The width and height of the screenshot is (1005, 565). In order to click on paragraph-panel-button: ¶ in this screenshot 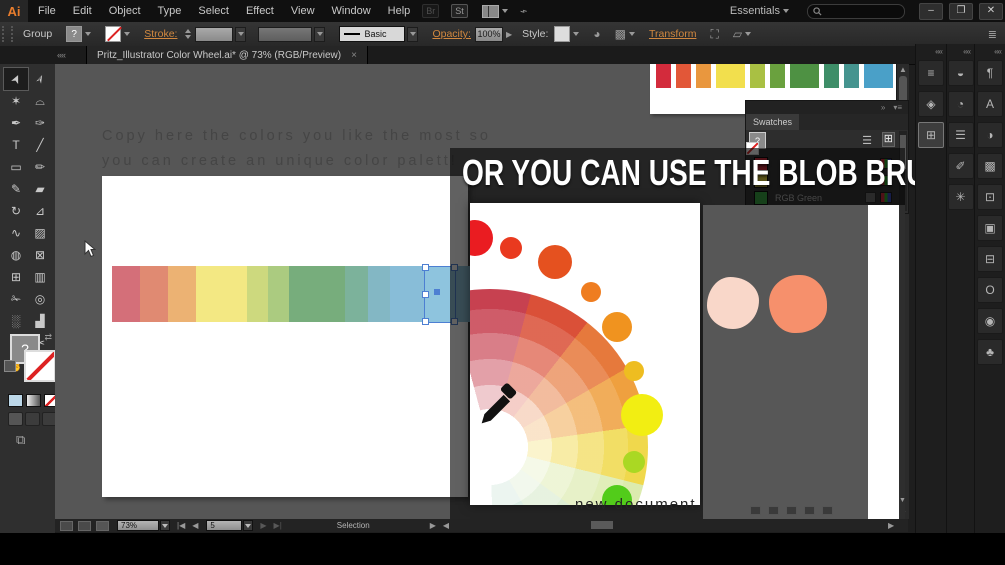, I will do `click(990, 73)`.